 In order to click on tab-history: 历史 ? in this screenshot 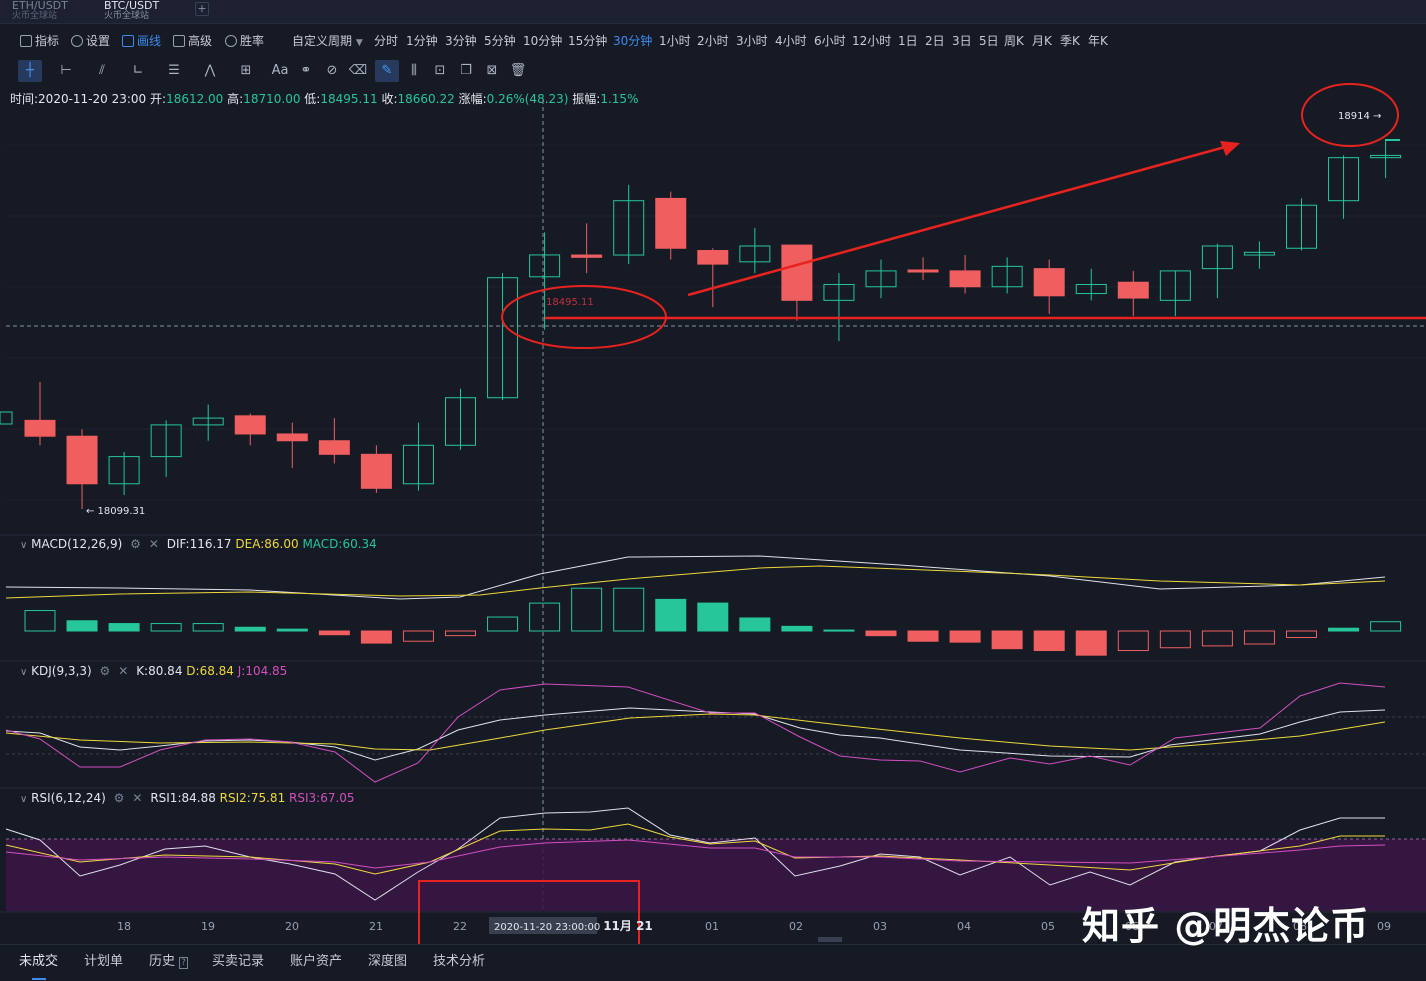, I will do `click(168, 959)`.